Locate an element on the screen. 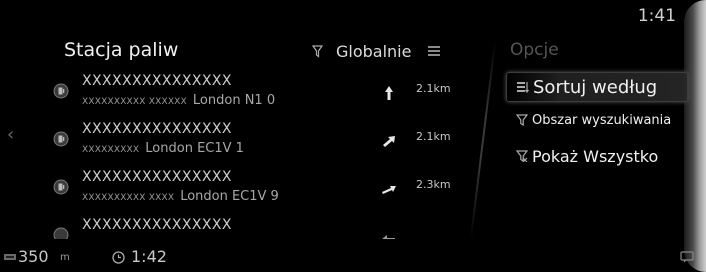  show-all-option: Pokaż Wszystko is located at coordinates (596, 156).